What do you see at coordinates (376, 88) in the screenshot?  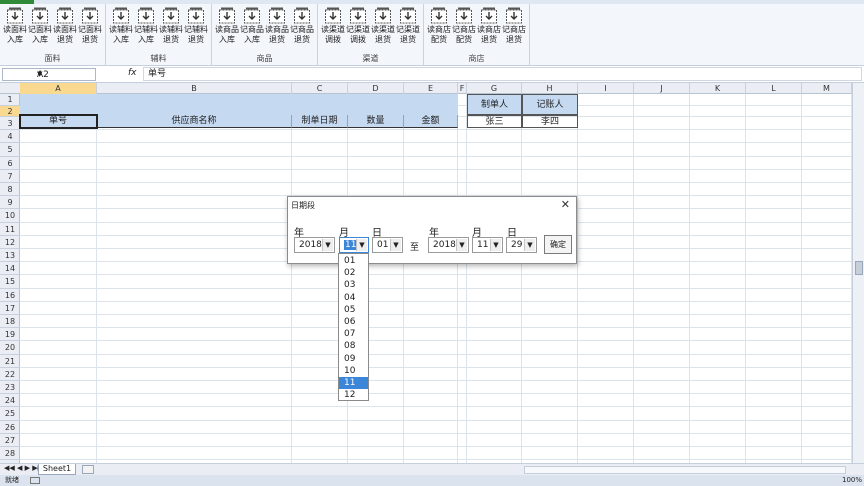 I see `column-header: D` at bounding box center [376, 88].